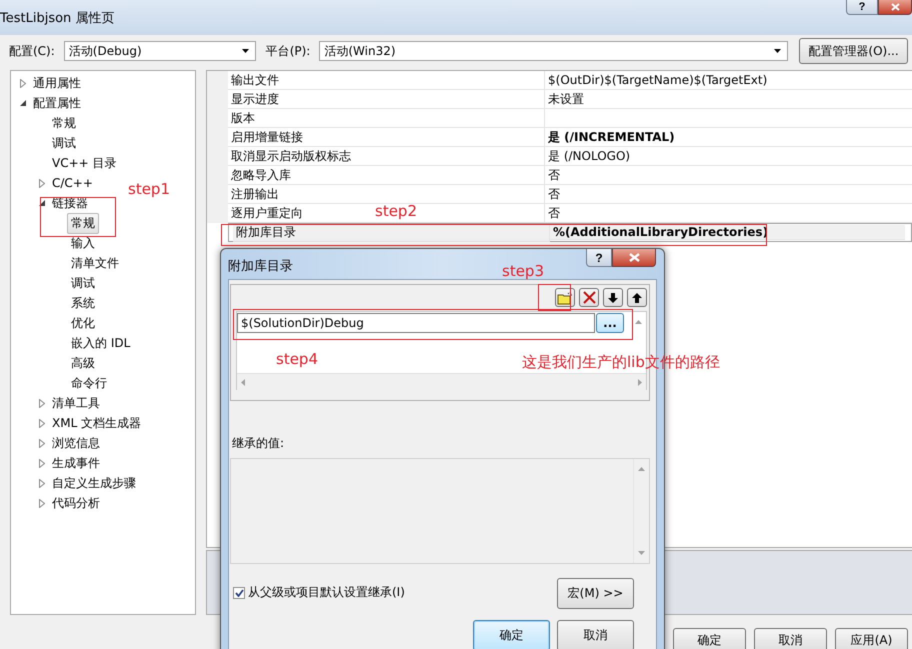 The width and height of the screenshot is (912, 649). What do you see at coordinates (386, 80) in the screenshot?
I see `property-name: 输出文件` at bounding box center [386, 80].